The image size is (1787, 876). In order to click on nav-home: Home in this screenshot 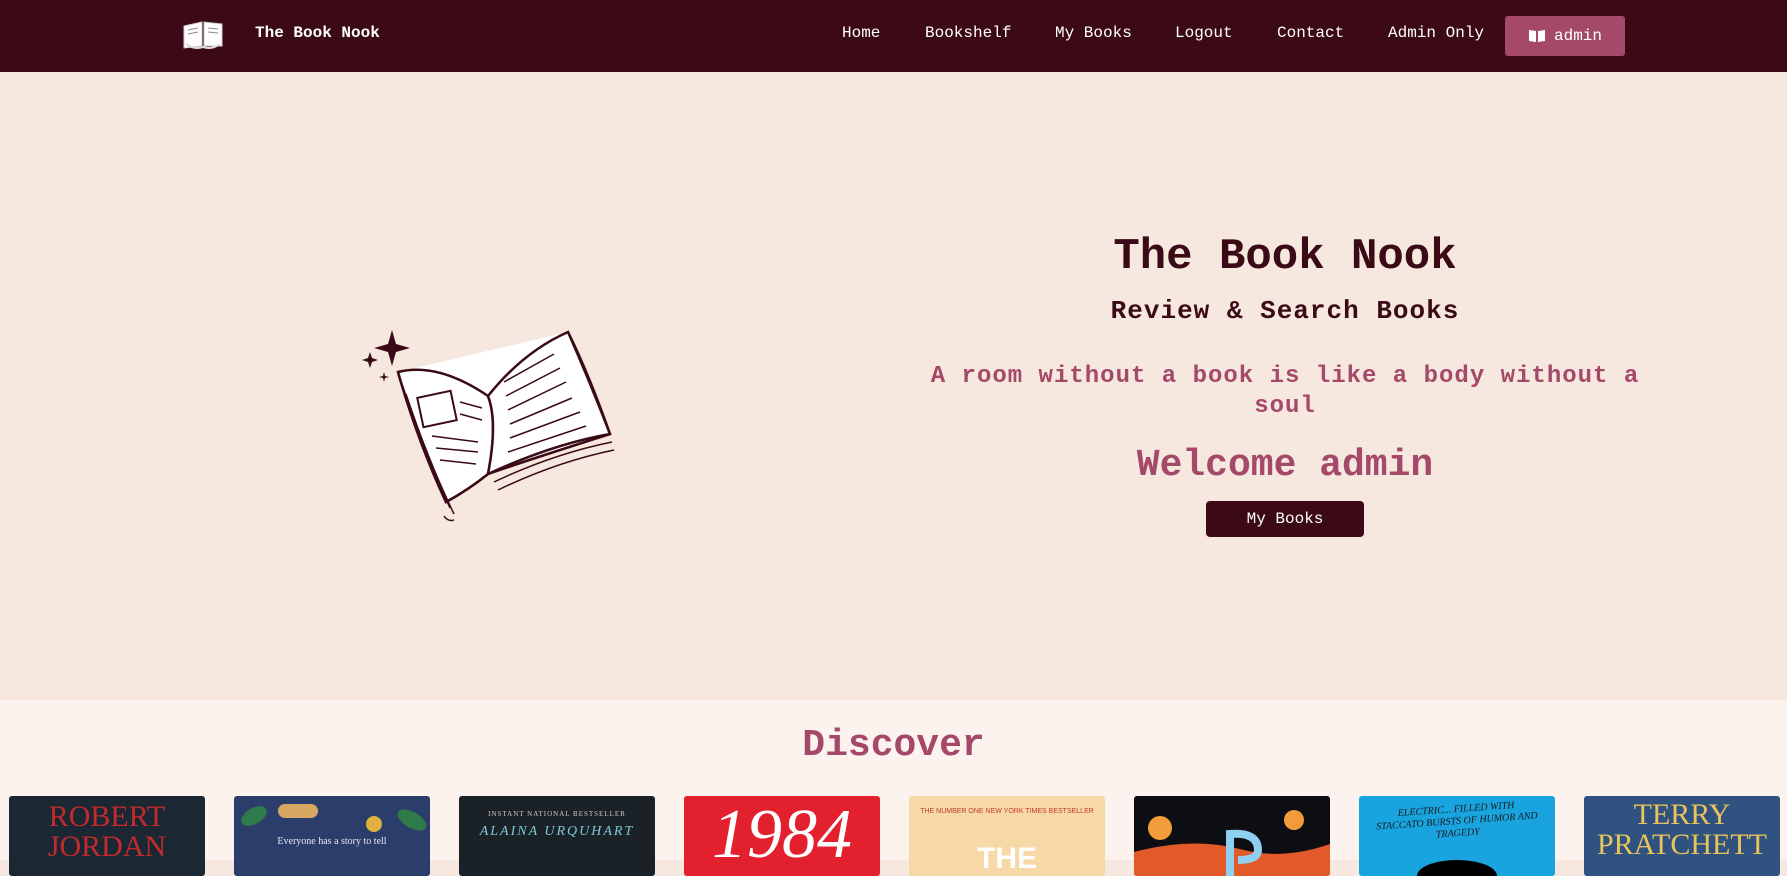, I will do `click(861, 33)`.